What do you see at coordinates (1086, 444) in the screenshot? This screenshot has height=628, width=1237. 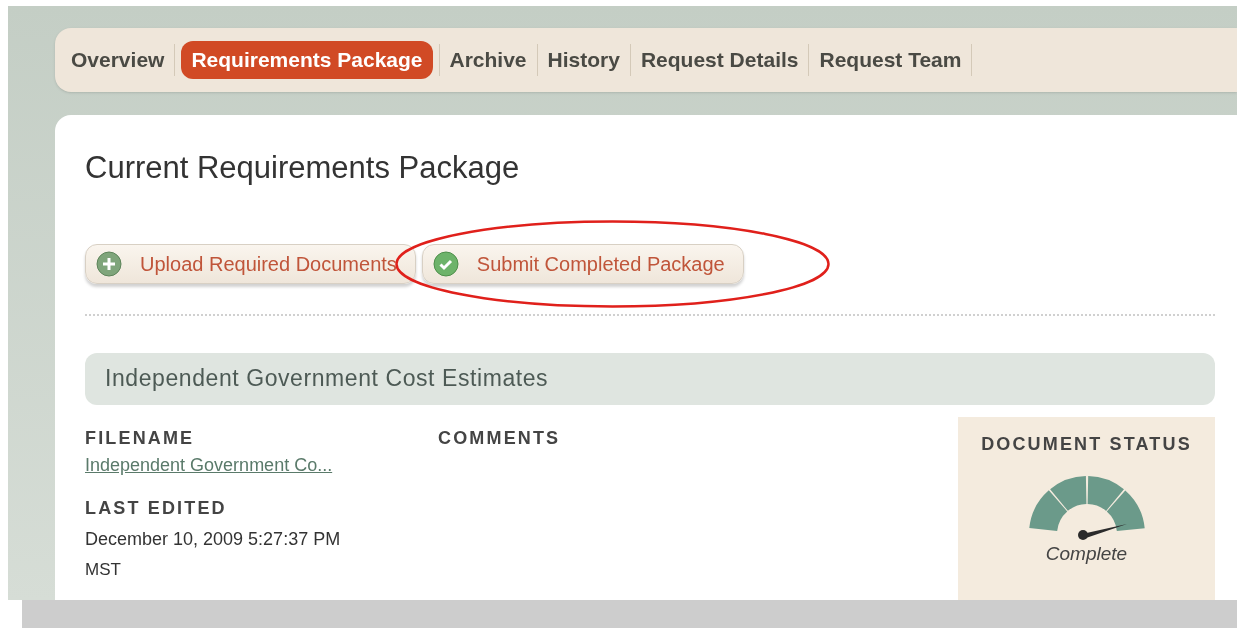 I see `status-label: DOCUMENT STATUS` at bounding box center [1086, 444].